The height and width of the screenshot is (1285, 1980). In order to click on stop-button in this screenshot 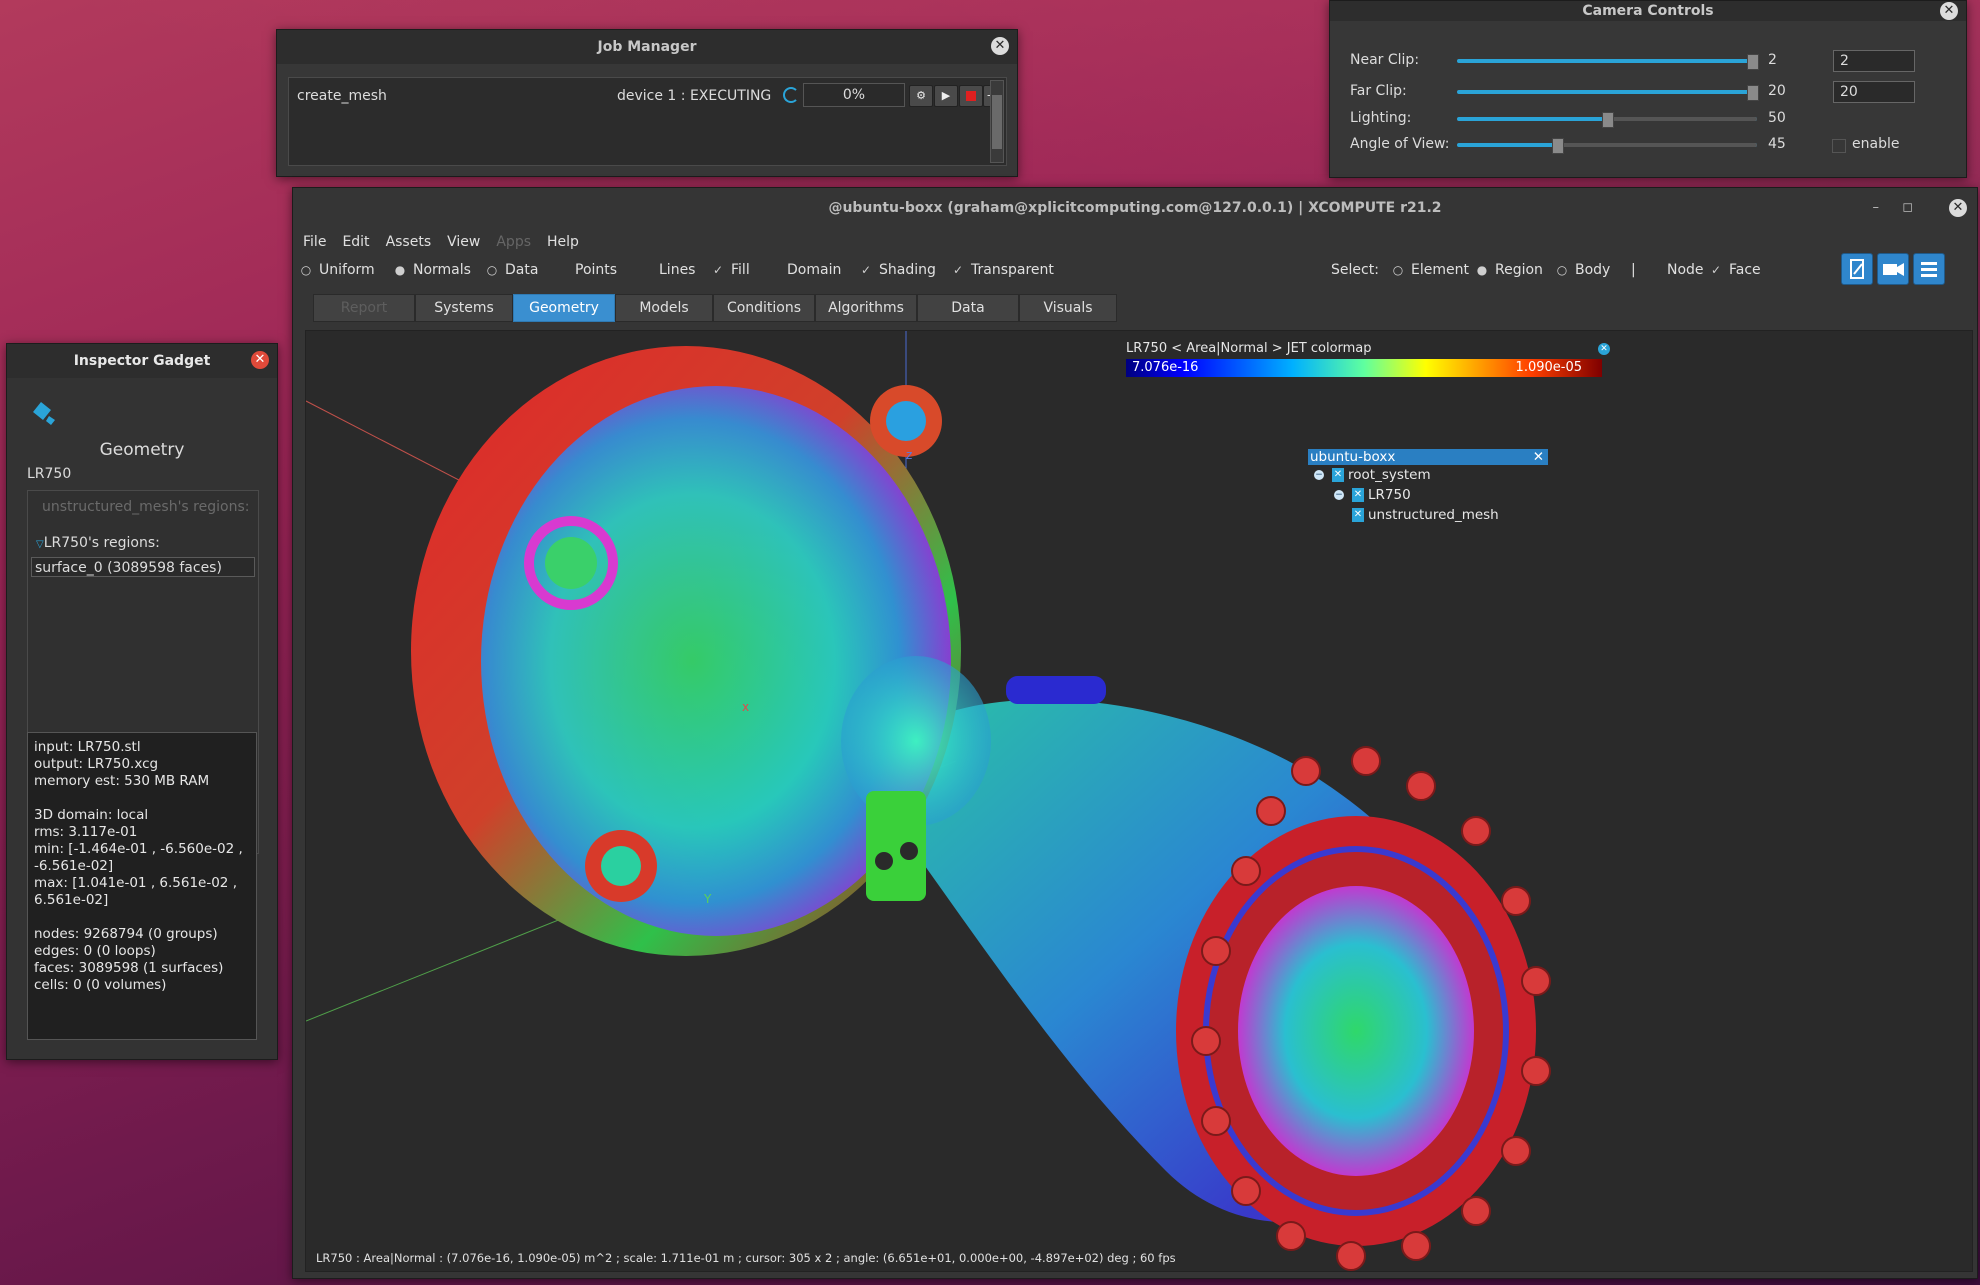, I will do `click(971, 96)`.